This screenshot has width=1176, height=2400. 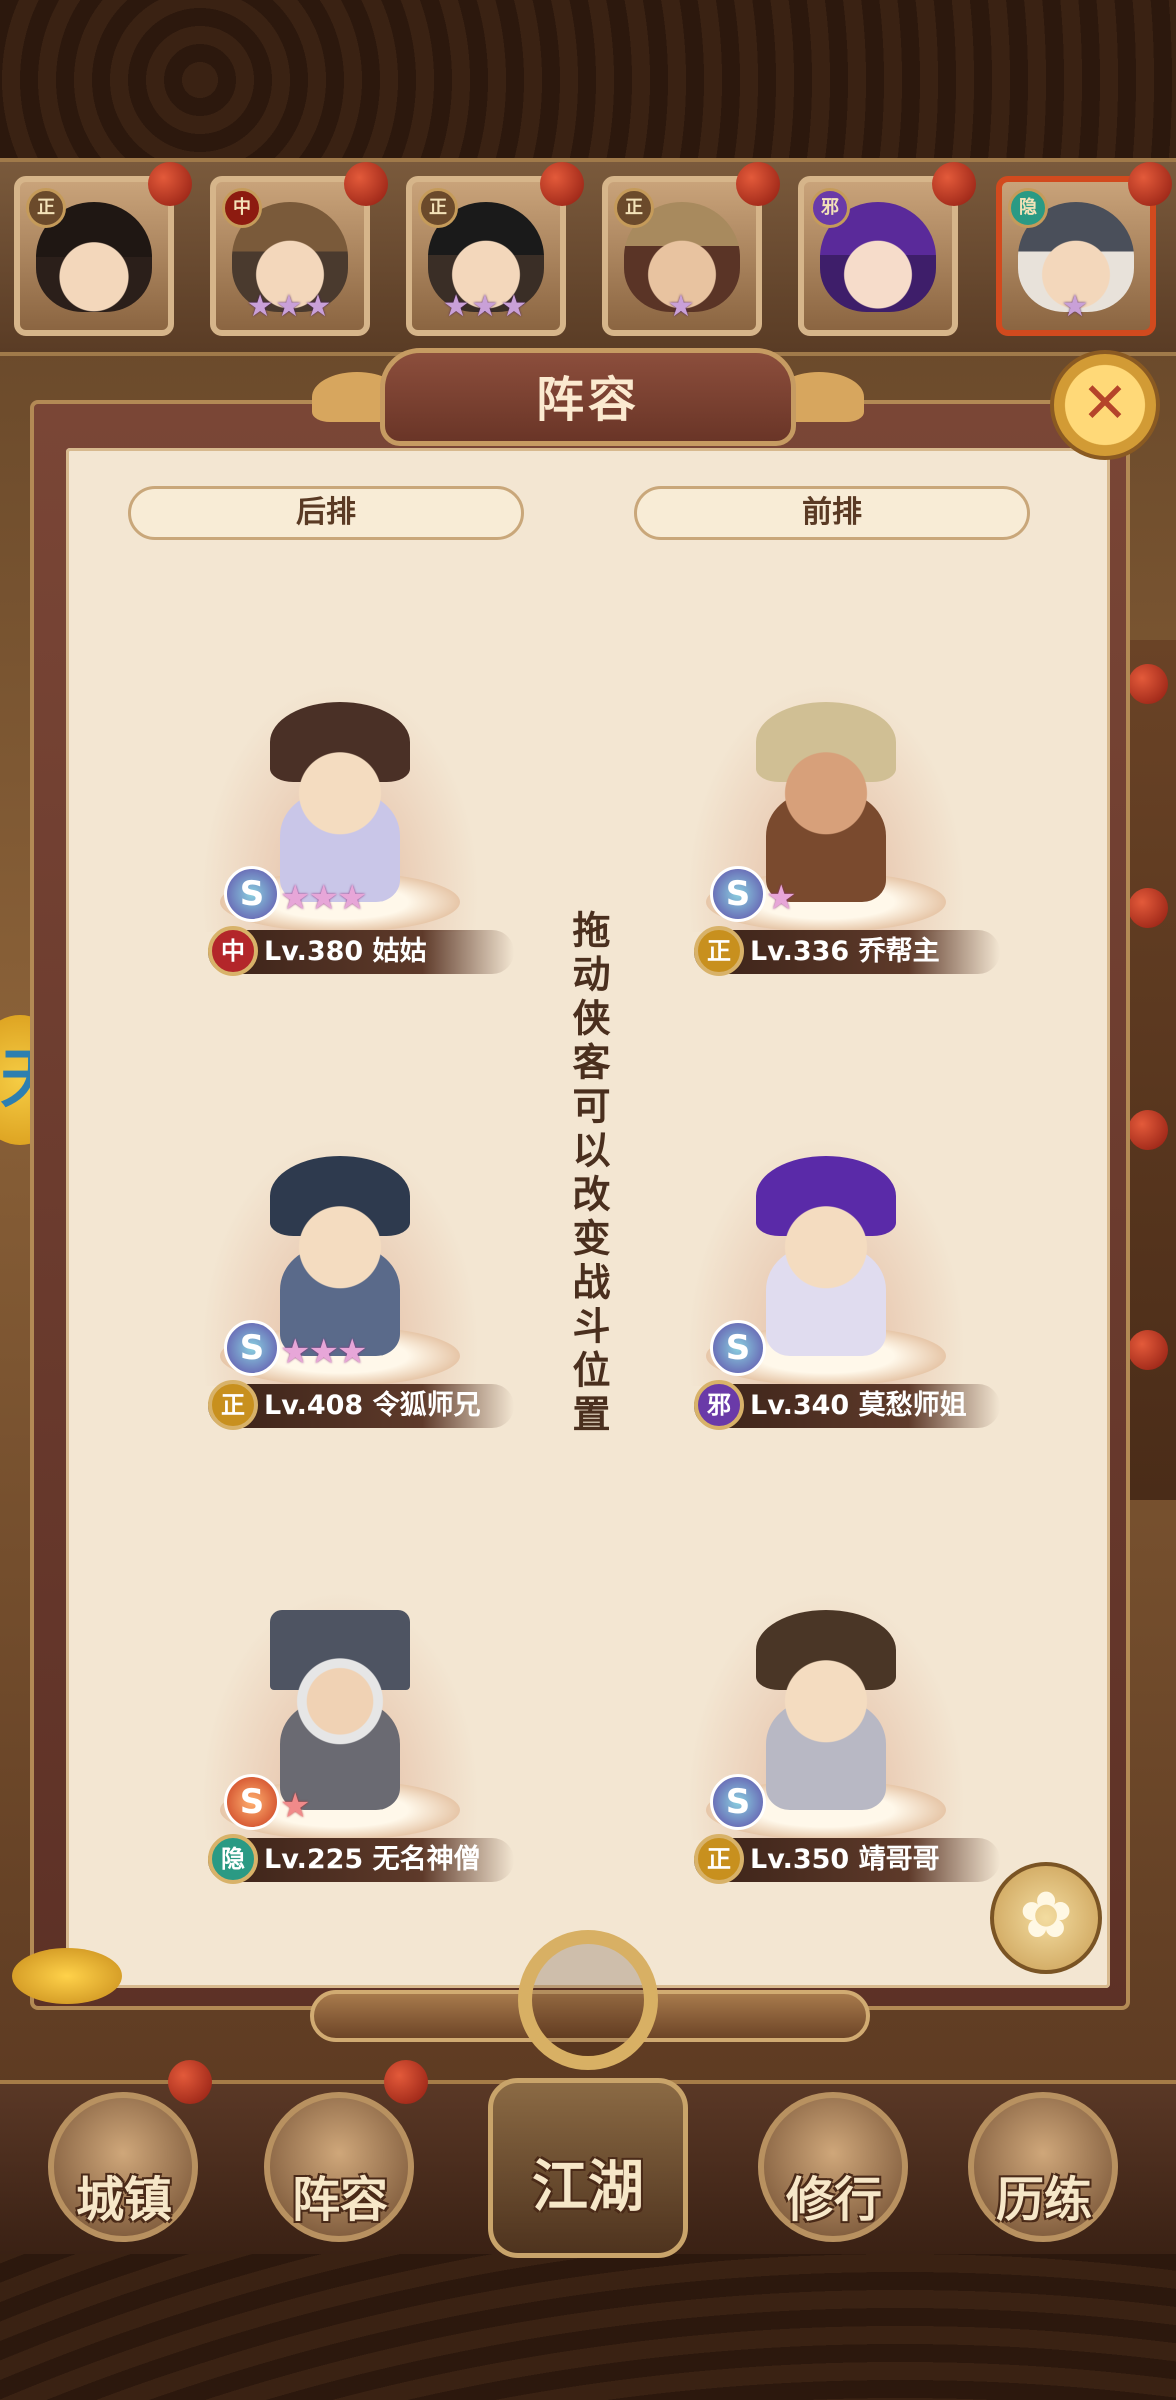 I want to click on nav-jianghu-label: 江湖, so click(x=588, y=2187).